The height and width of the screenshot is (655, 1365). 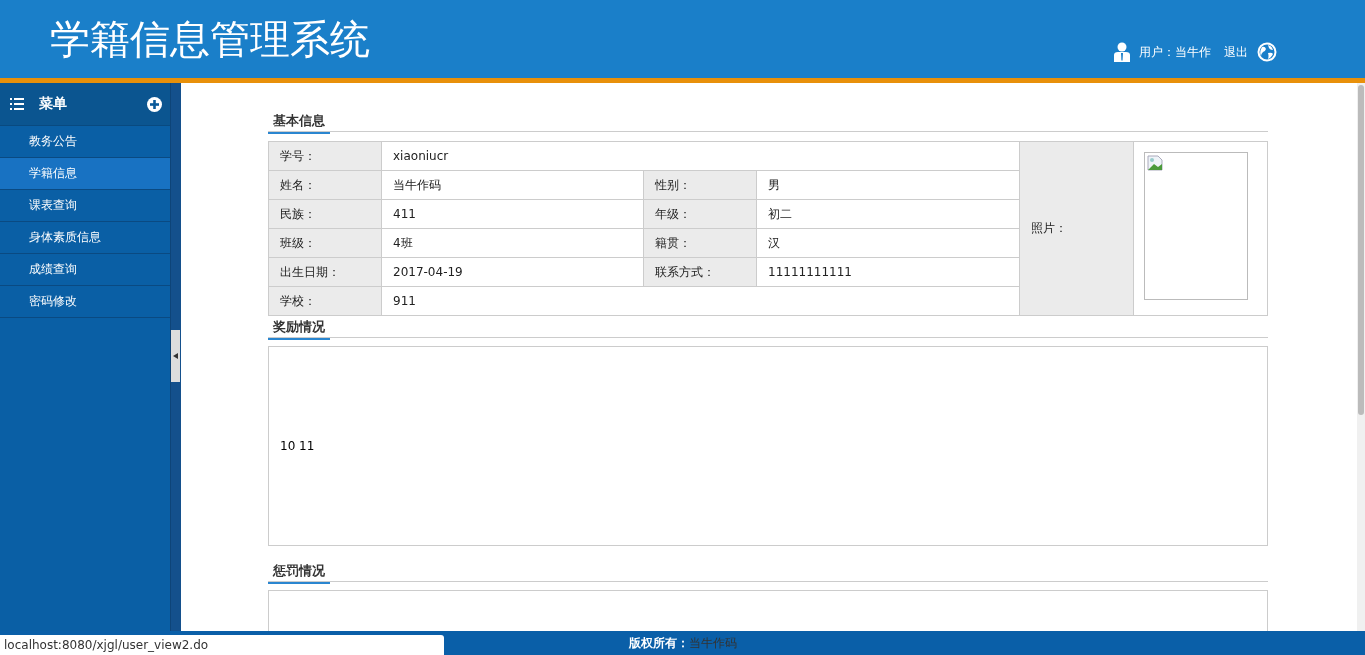 What do you see at coordinates (512, 185) in the screenshot?
I see `field-value: 当牛作码` at bounding box center [512, 185].